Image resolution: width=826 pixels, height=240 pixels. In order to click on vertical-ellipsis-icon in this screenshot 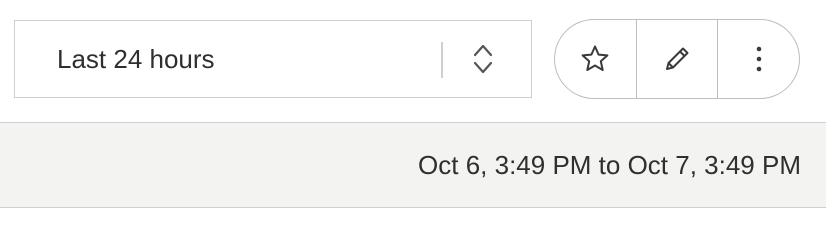, I will do `click(759, 59)`.